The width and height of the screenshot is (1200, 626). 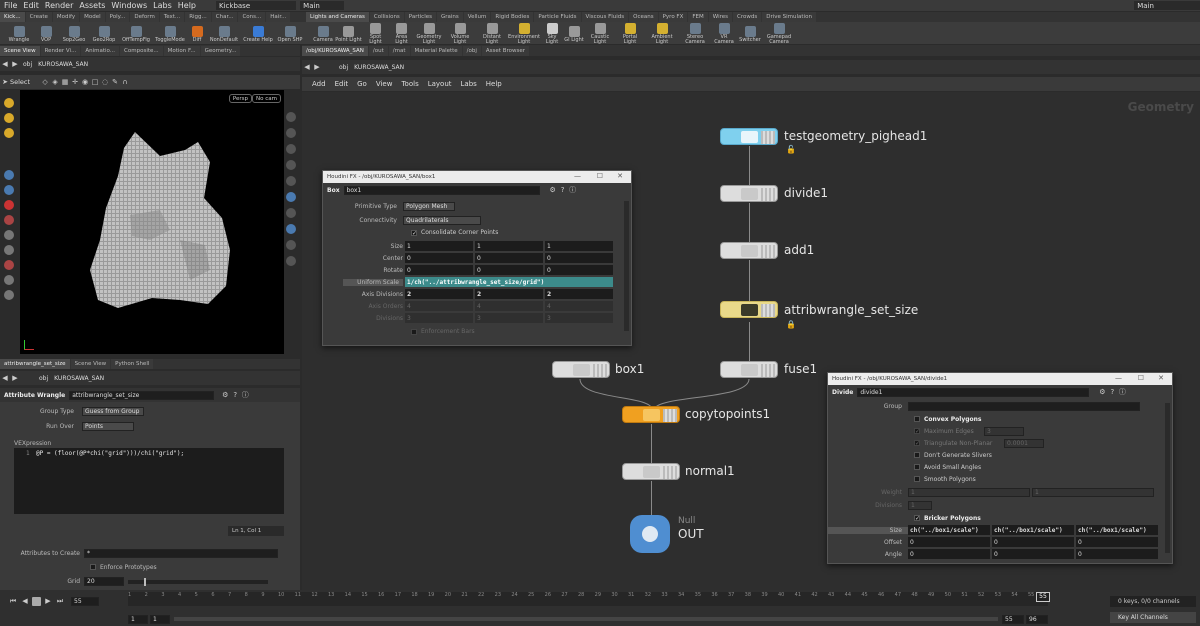 What do you see at coordinates (132, 364) in the screenshot?
I see `pane-tab: Python Shell` at bounding box center [132, 364].